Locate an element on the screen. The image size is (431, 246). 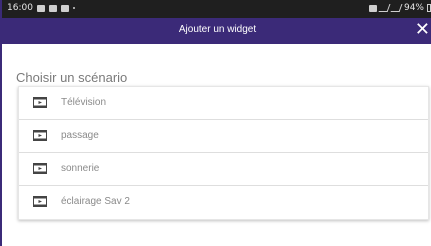
scenario-label: éclairage Sav 2 is located at coordinates (95, 201).